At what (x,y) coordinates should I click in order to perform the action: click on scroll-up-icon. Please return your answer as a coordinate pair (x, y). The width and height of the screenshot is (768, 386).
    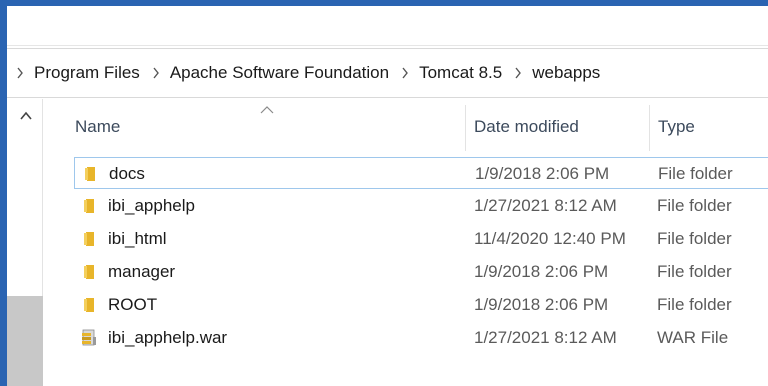
    Looking at the image, I should click on (26, 116).